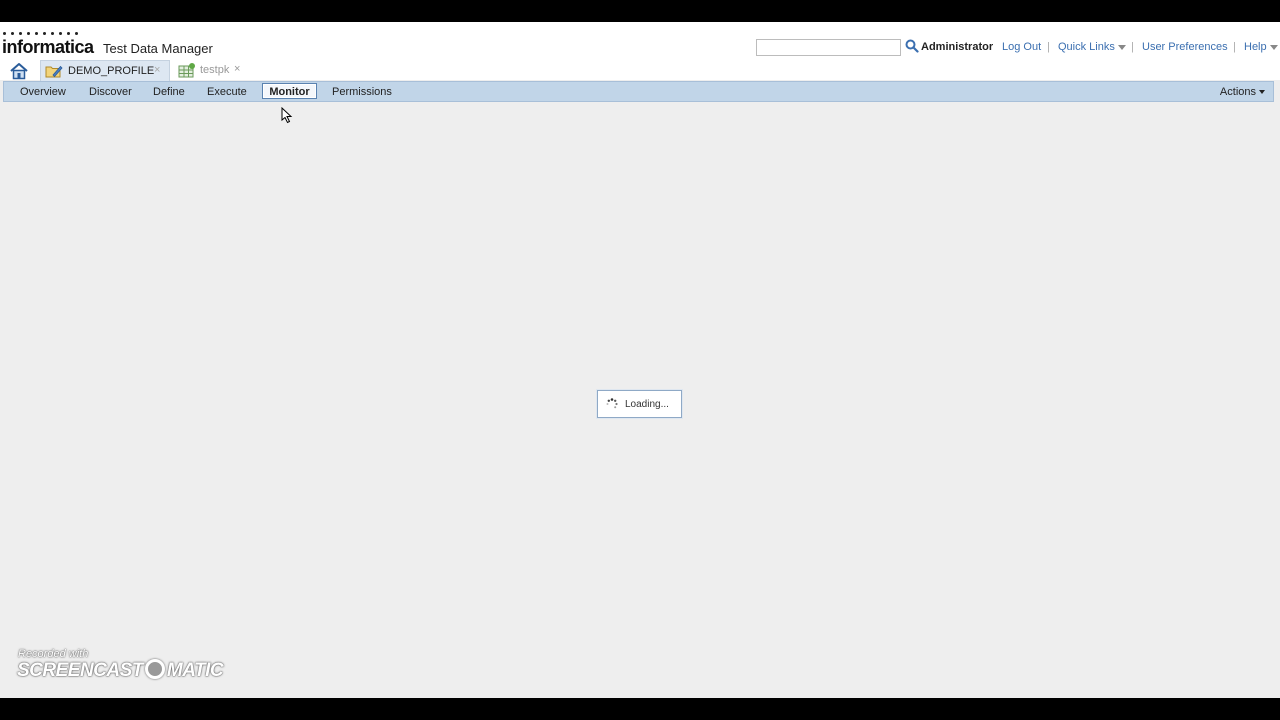 The image size is (1280, 720). I want to click on user-preferences-link: User Preferences, so click(1185, 47).